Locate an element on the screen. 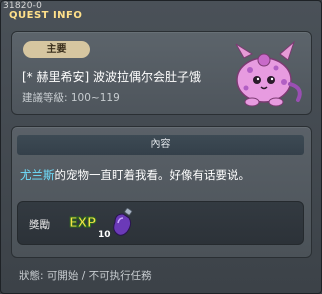  npc-name-link: 尤兰斯 is located at coordinates (37, 175).